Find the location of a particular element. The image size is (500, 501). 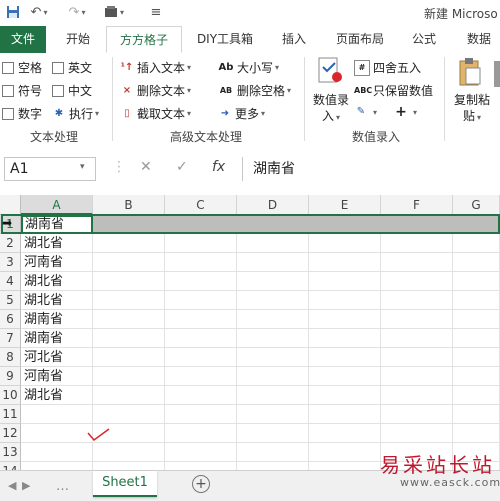

insert-text-icon: ¹↑ is located at coordinates (127, 67).